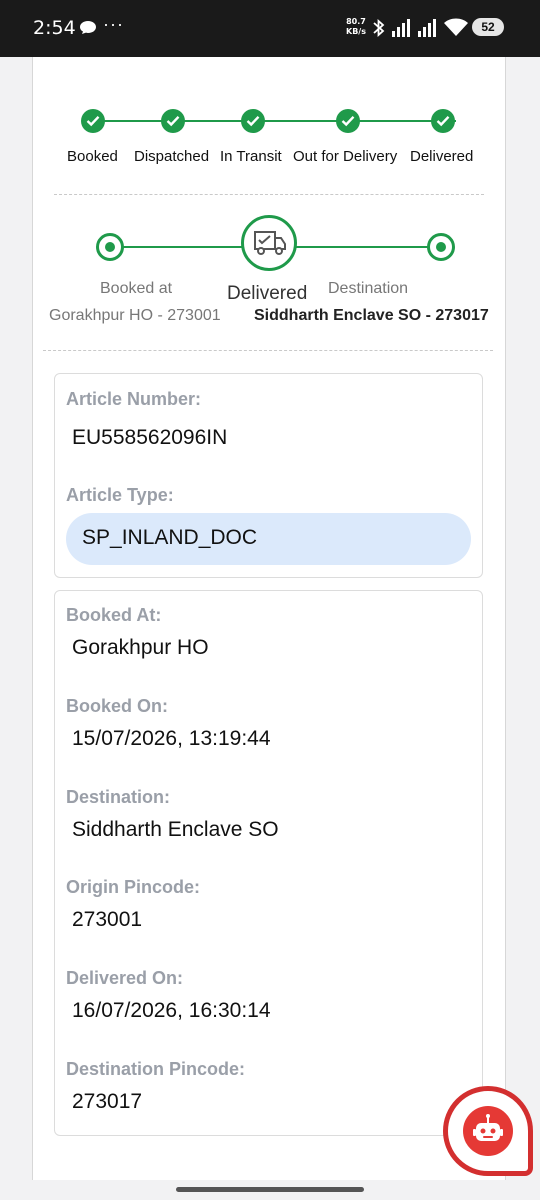 This screenshot has height=1200, width=540. Describe the element at coordinates (170, 537) in the screenshot. I see `article-type-value: SP_INLAND_DOC` at that location.